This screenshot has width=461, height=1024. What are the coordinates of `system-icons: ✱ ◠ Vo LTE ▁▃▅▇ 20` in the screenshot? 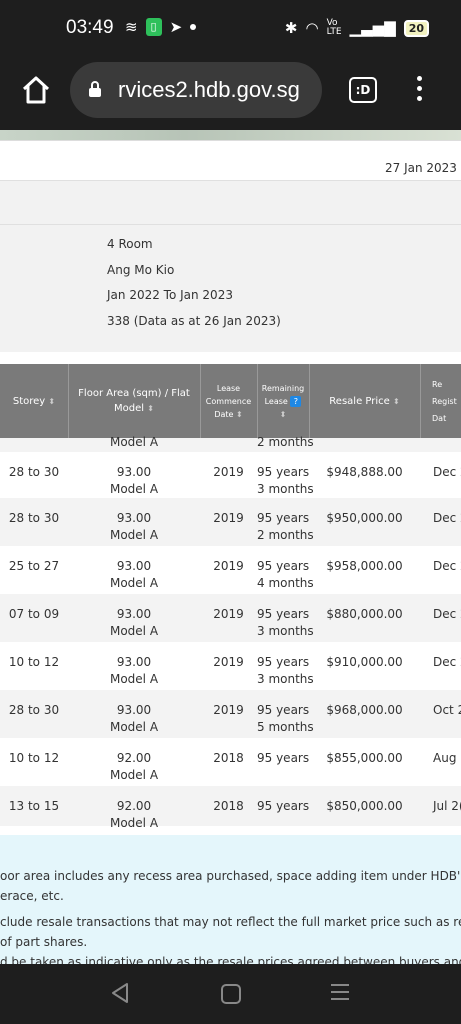 It's located at (357, 28).